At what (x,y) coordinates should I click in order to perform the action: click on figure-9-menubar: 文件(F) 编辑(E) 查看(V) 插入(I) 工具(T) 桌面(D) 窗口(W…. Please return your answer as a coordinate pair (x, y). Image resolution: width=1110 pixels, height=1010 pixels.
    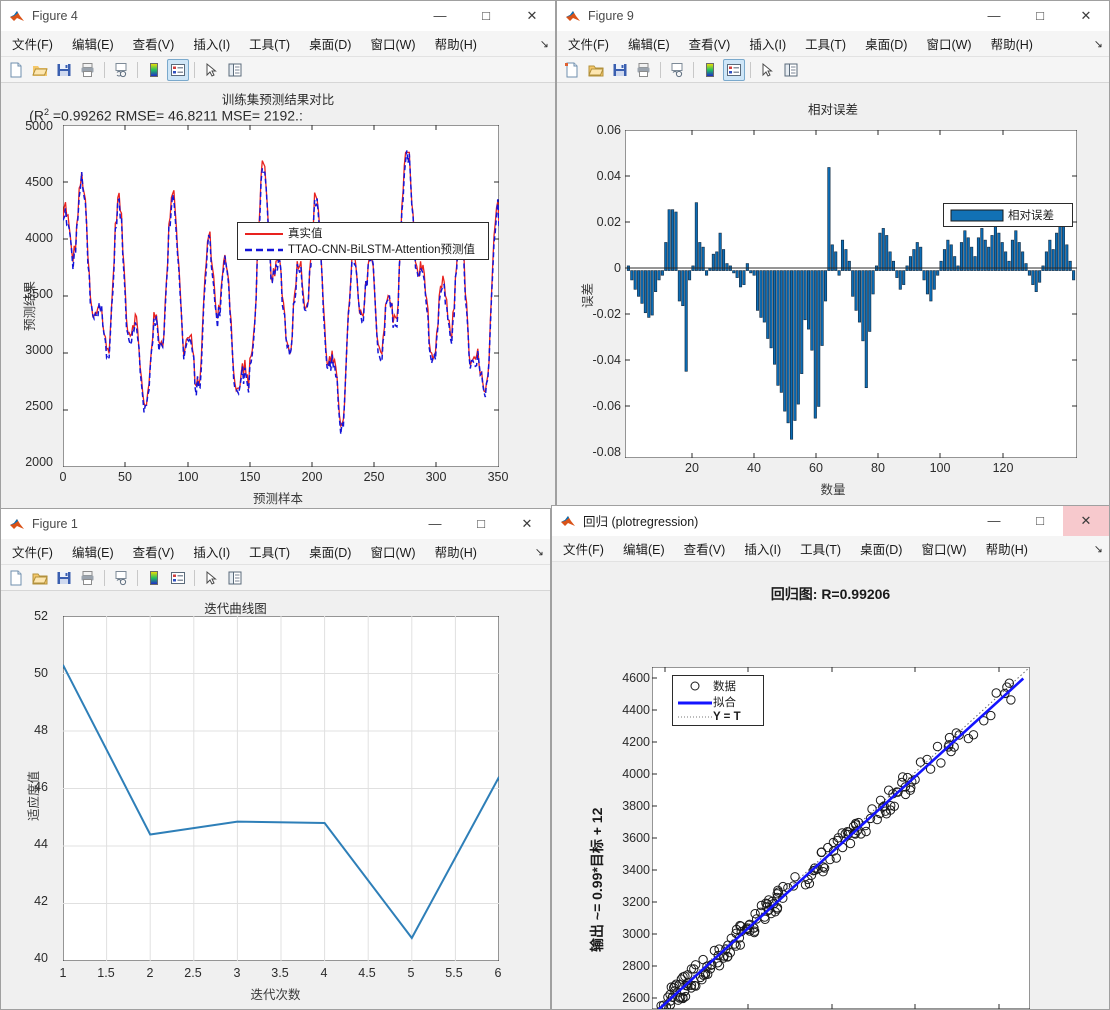
    Looking at the image, I should click on (833, 44).